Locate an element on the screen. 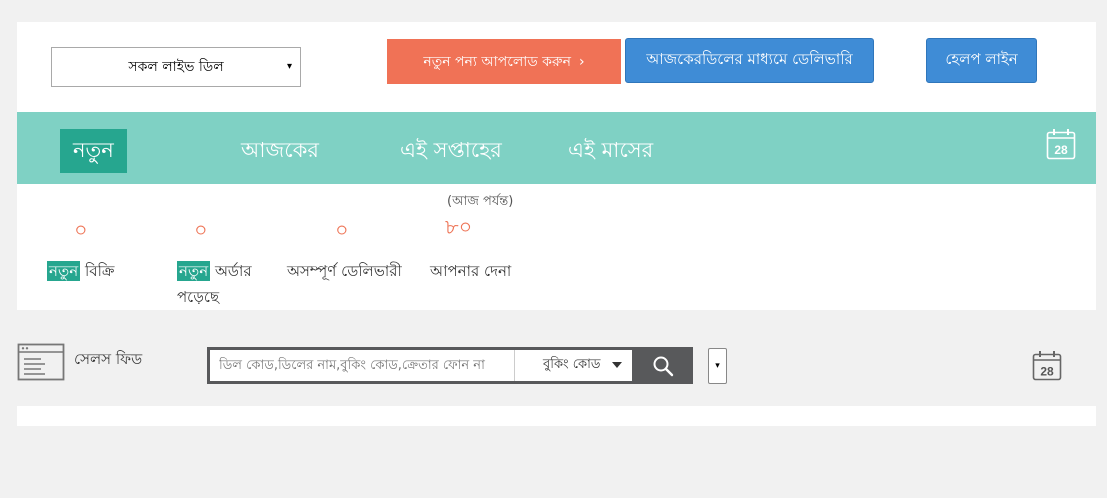 This screenshot has width=1107, height=498. sales-feed-panel is located at coordinates (556, 416).